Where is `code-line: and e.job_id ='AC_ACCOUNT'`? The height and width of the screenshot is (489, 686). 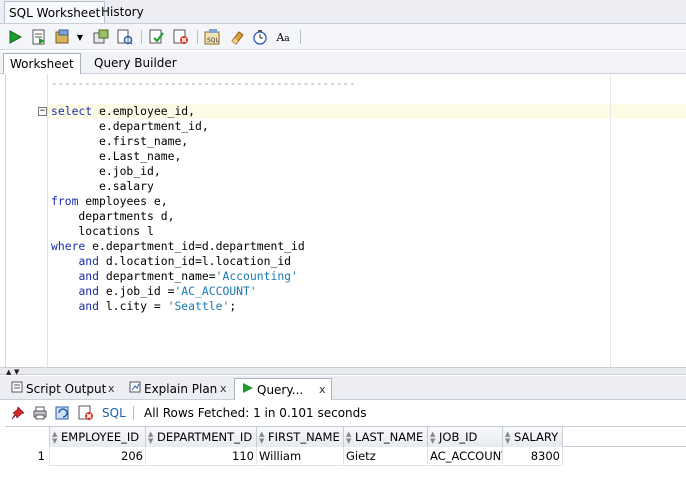
code-line: and e.job_id ='AC_ACCOUNT' is located at coordinates (153, 291).